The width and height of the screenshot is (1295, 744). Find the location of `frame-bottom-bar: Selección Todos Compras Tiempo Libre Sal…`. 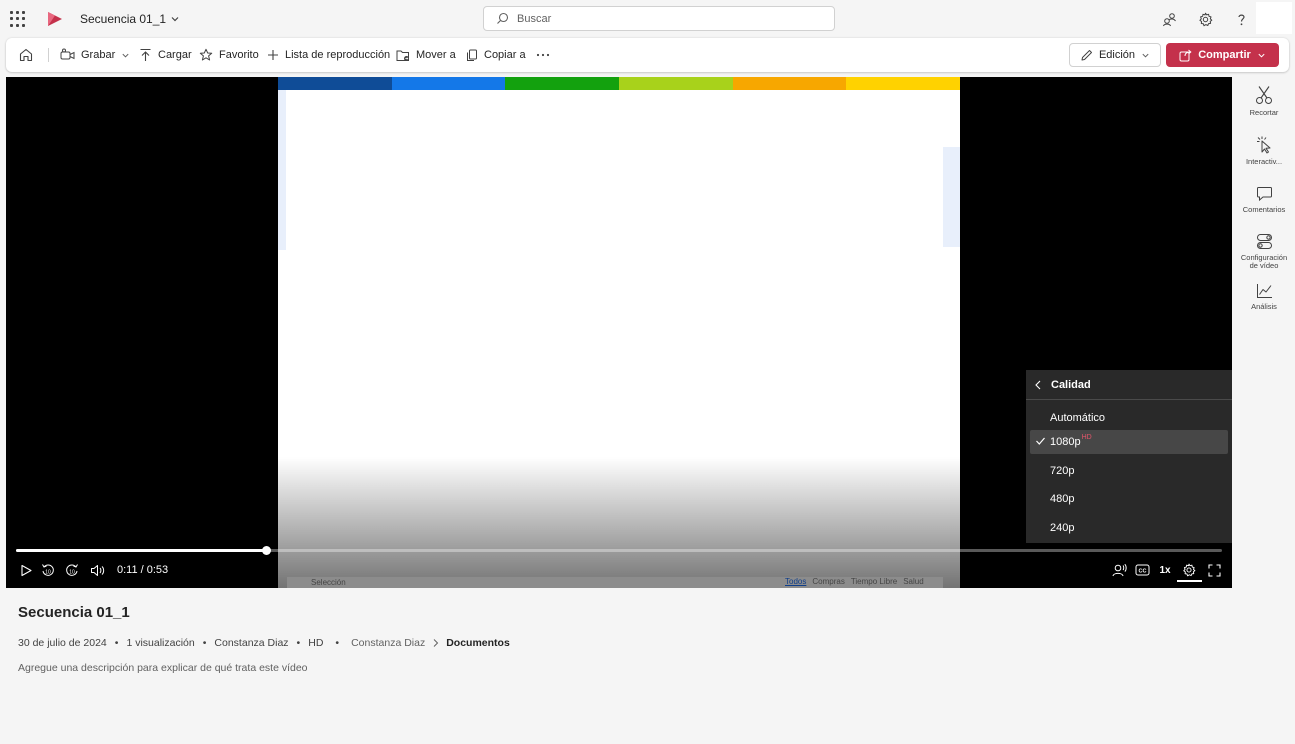

frame-bottom-bar: Selección Todos Compras Tiempo Libre Sal… is located at coordinates (615, 582).